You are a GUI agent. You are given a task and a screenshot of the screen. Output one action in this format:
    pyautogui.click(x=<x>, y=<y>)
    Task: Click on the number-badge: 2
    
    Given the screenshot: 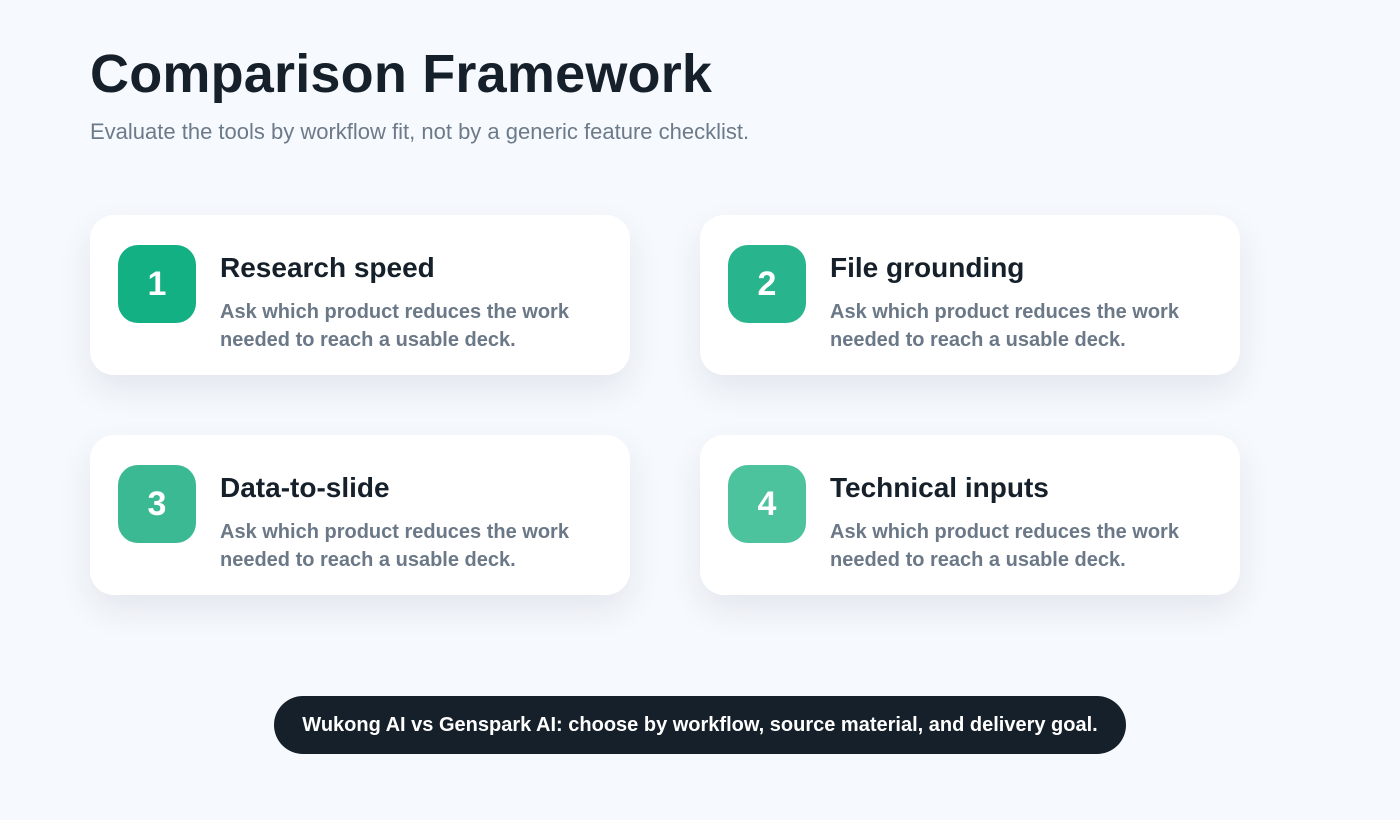 What is the action you would take?
    pyautogui.click(x=767, y=284)
    